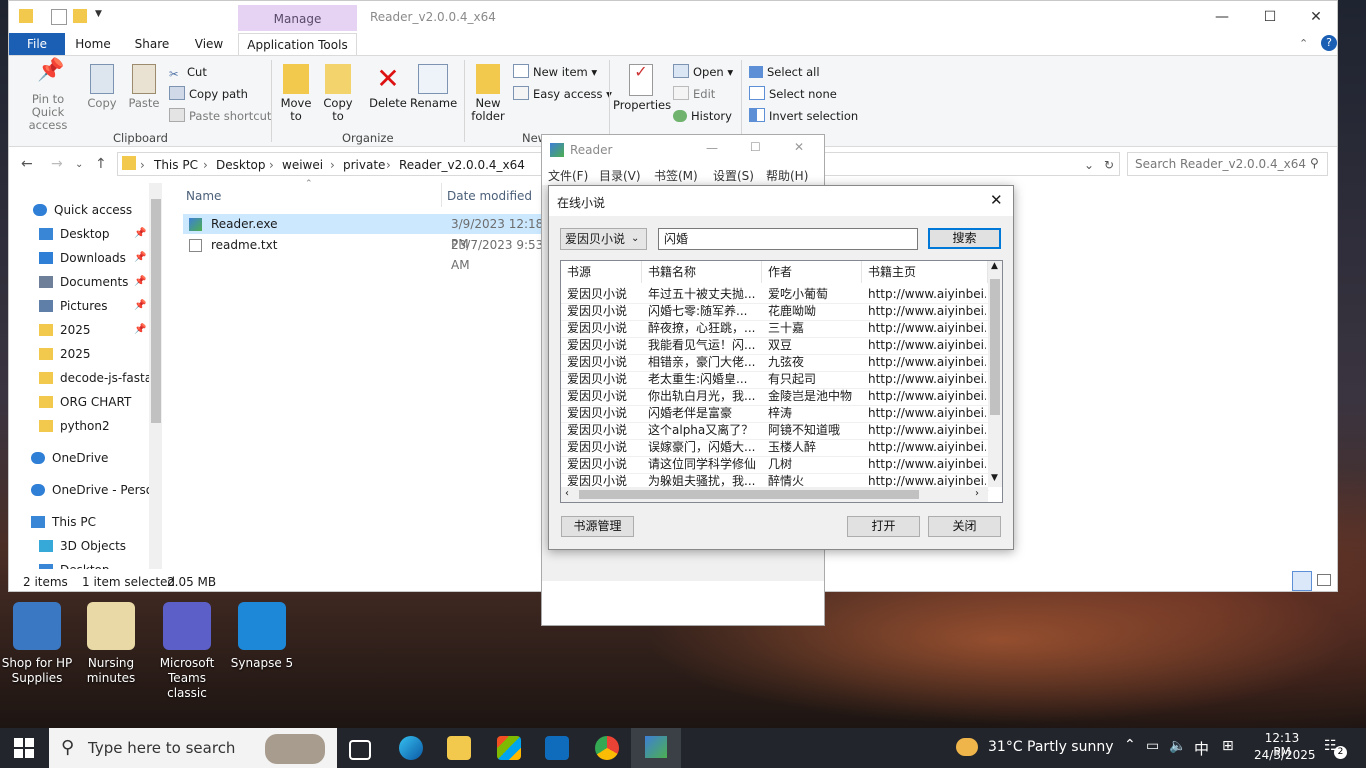 The width and height of the screenshot is (1366, 768). I want to click on chevron-down-icon: ▼, so click(102, 16).